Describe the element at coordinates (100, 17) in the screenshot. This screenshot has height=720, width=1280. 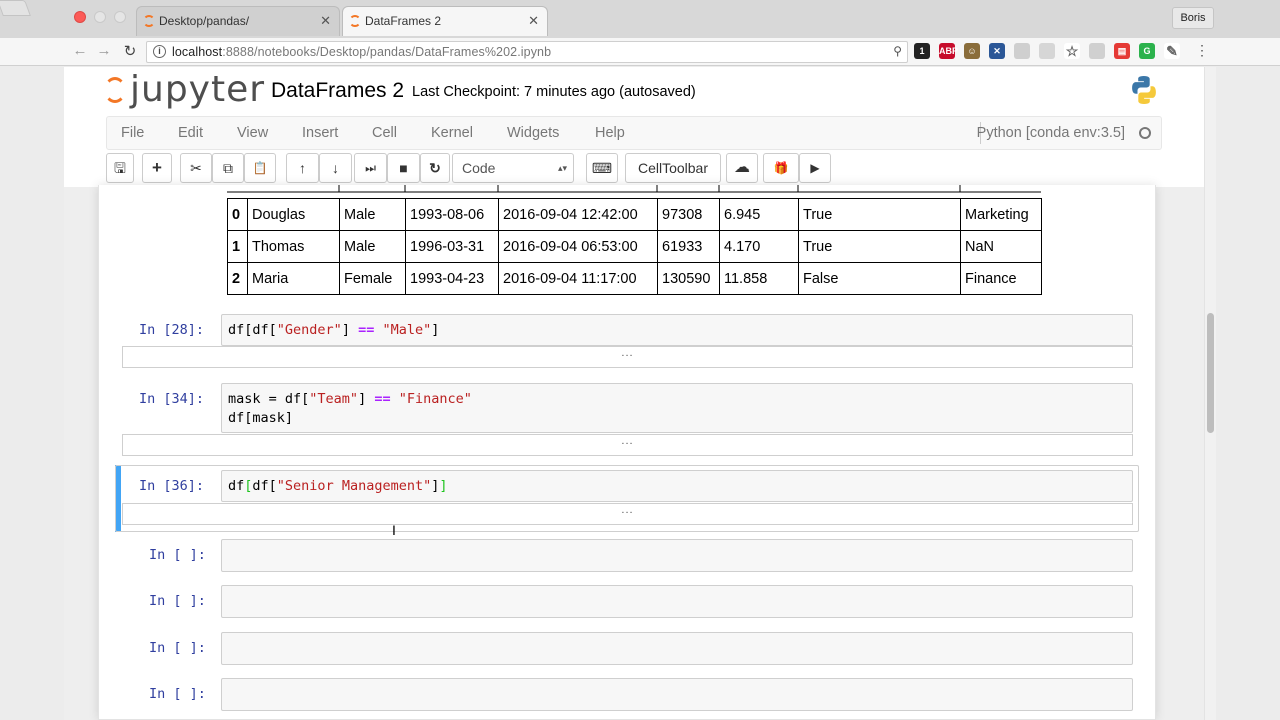
I see `window-minimize-button` at that location.